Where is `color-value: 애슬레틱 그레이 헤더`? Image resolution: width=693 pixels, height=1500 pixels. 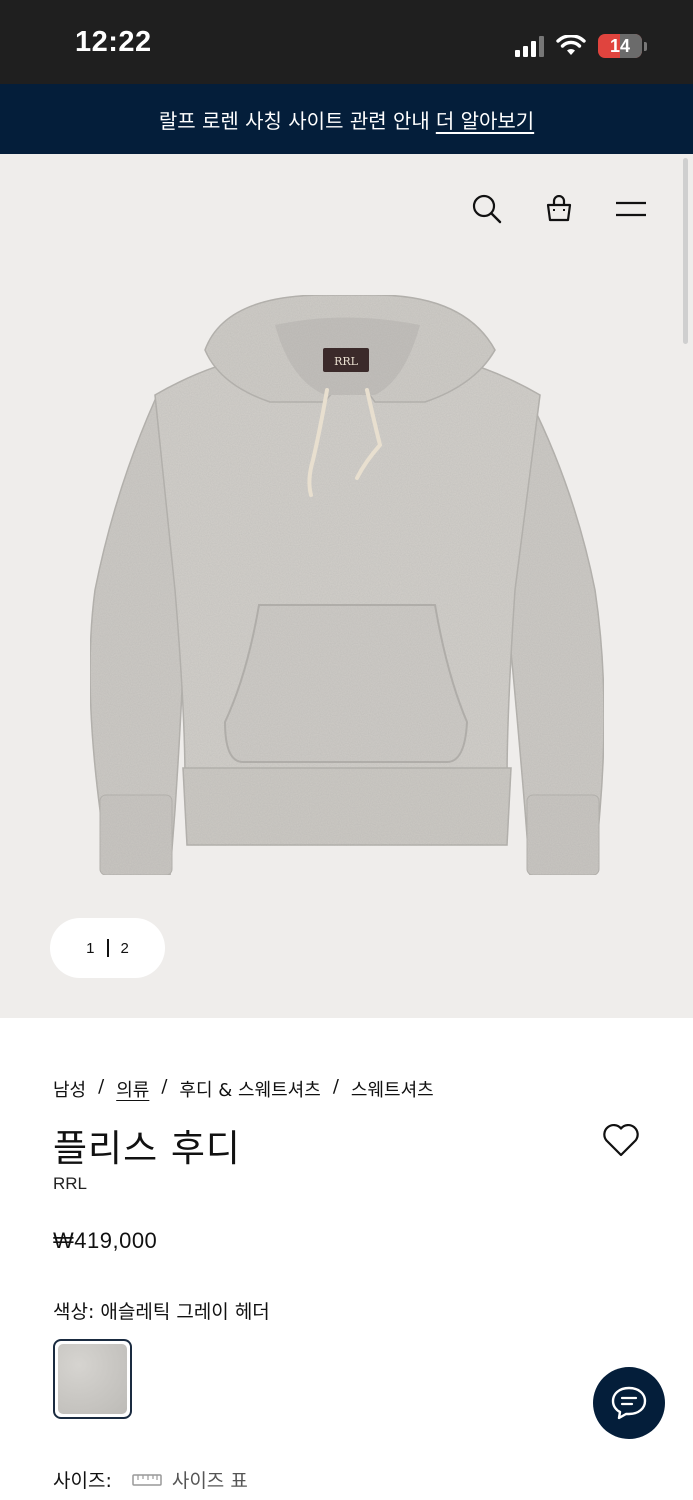
color-value: 애슬레틱 그레이 헤더 is located at coordinates (185, 1312).